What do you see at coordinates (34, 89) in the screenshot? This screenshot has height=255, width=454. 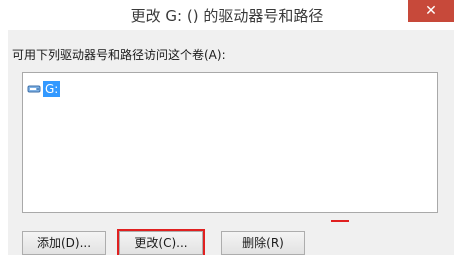 I see `drive-icon` at bounding box center [34, 89].